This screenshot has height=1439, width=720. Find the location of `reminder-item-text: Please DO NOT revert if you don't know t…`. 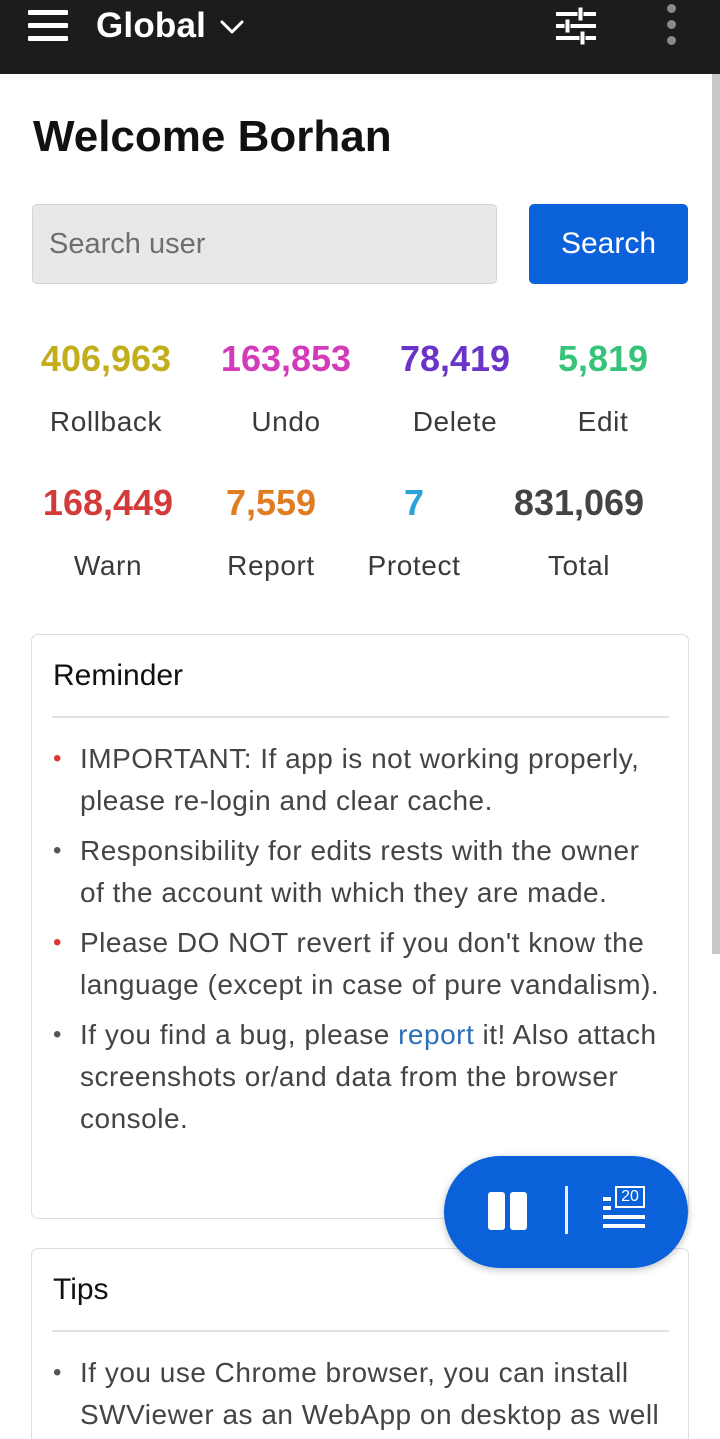

reminder-item-text: Please DO NOT revert if you don't know t… is located at coordinates (370, 963).